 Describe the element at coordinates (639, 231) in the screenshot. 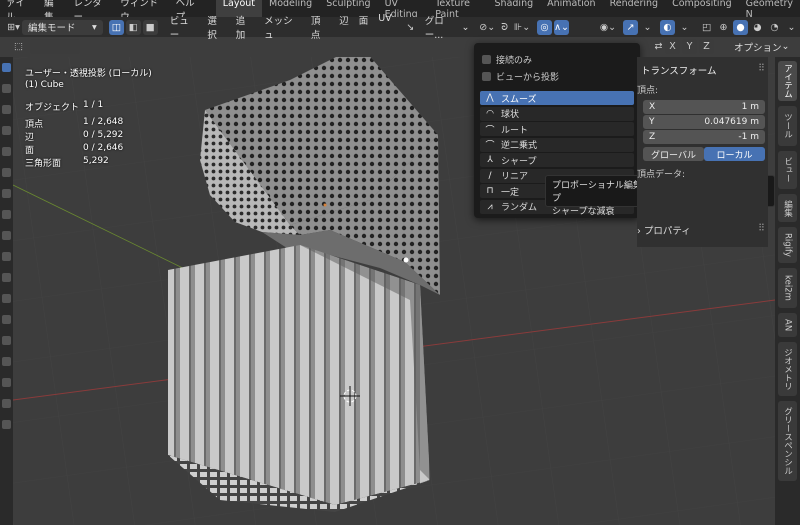

I see `chevron-right-icon: ›` at that location.